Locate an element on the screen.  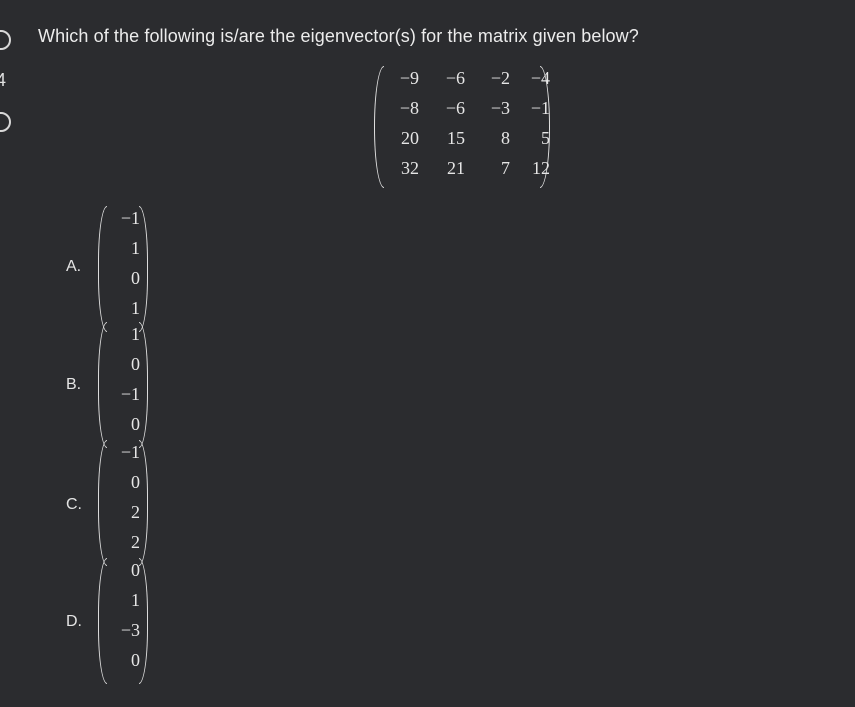
option-vector-a: −1 1 0 1 is located at coordinates (123, 269).